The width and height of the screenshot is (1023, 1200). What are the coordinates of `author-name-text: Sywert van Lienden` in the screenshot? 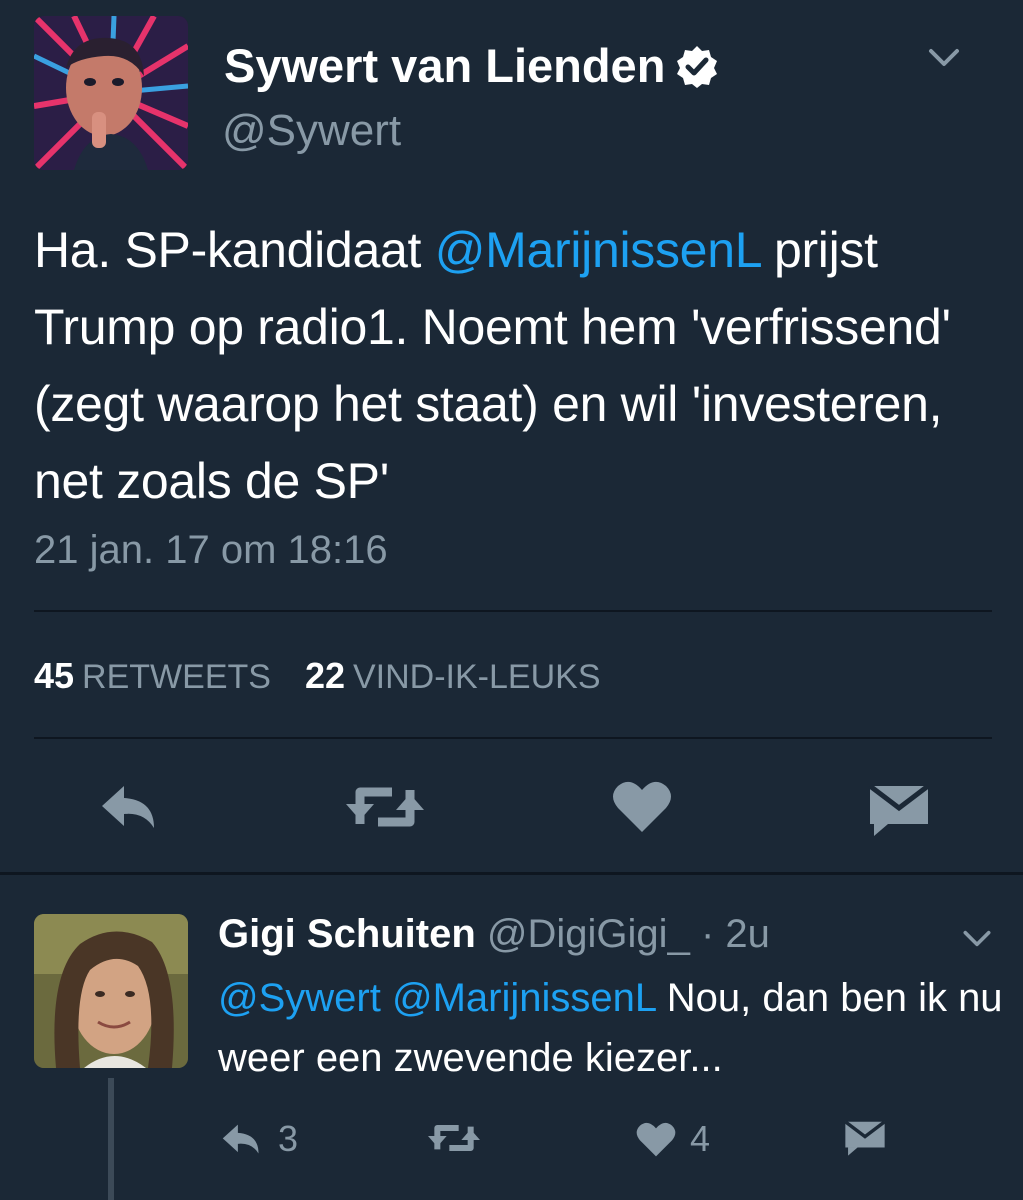 It's located at (444, 65).